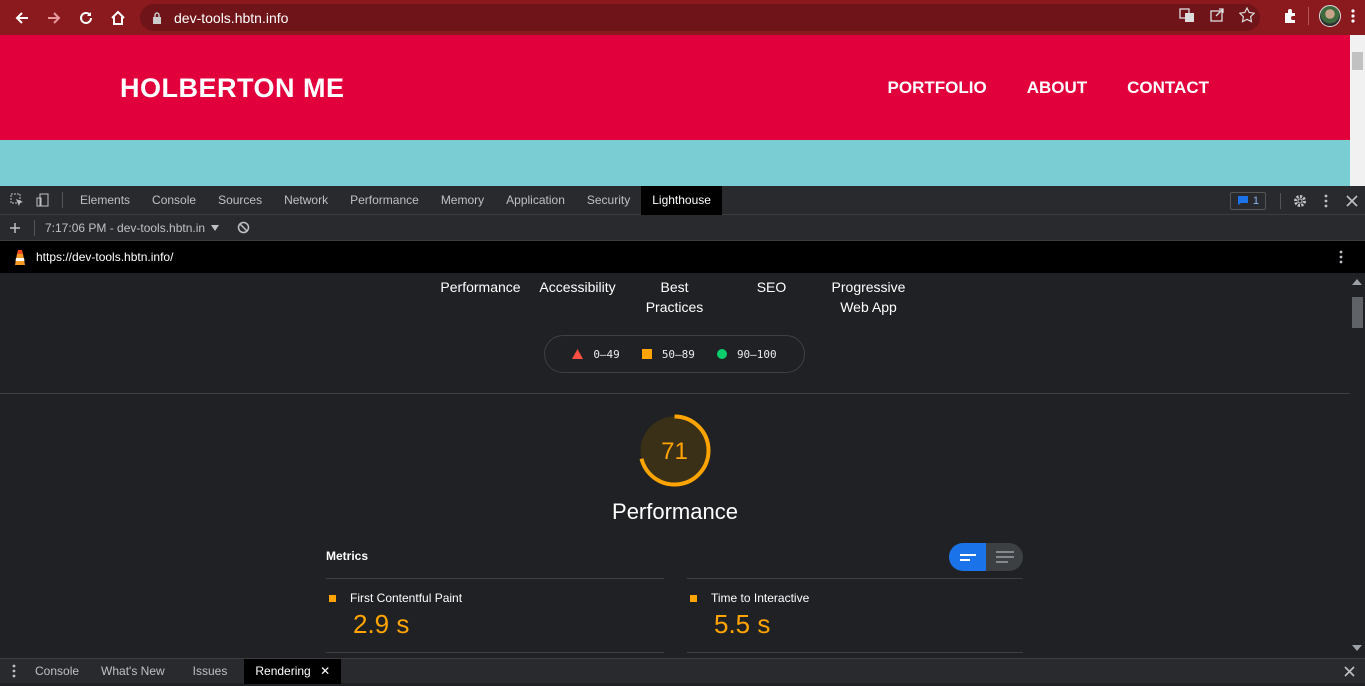 The height and width of the screenshot is (686, 1365). I want to click on share-icon, so click(1217, 15).